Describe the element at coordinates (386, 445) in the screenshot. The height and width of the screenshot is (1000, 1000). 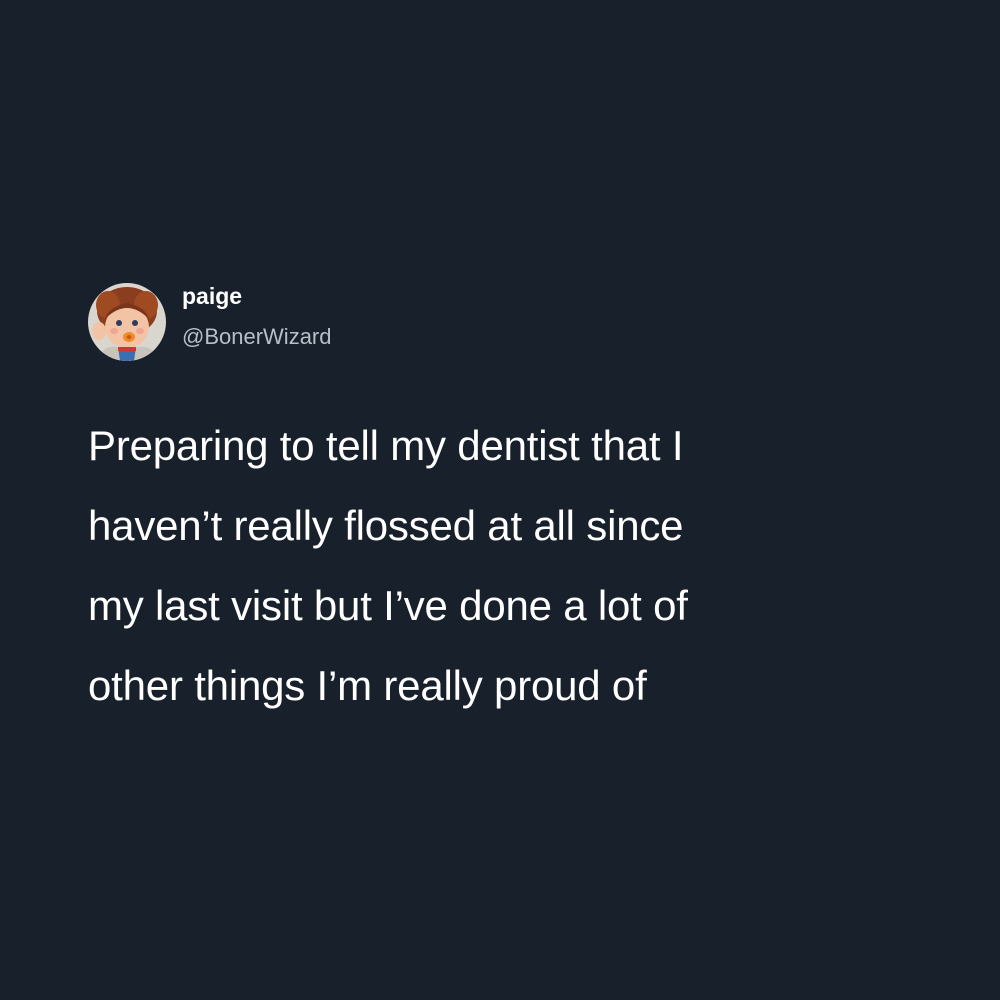
I see `tweet-text-line: Preparing to tell my dentist that I` at that location.